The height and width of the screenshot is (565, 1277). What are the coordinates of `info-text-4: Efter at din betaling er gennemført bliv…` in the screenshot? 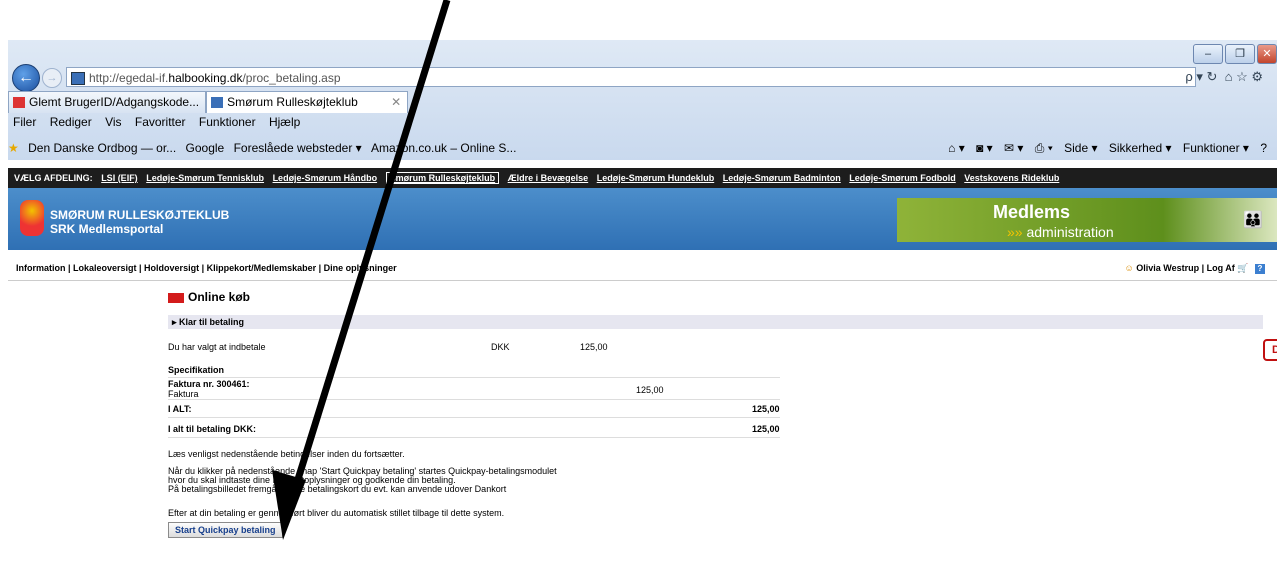 It's located at (336, 513).